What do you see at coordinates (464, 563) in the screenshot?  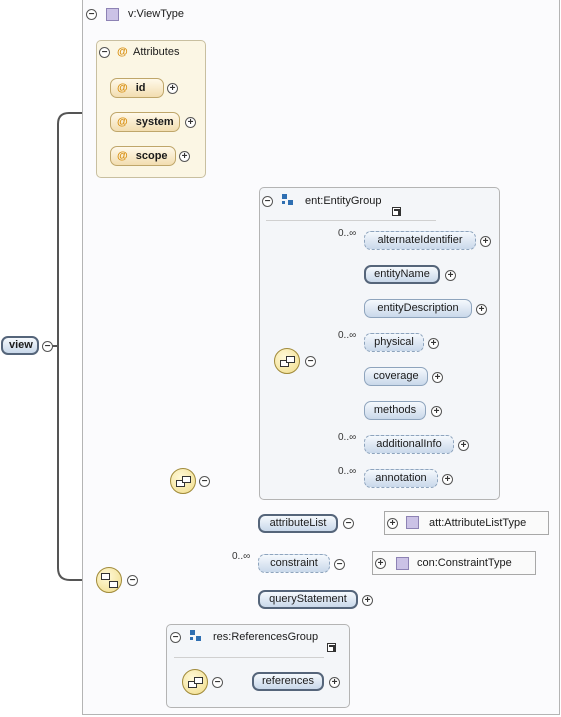 I see `type-label: con:ConstraintType` at bounding box center [464, 563].